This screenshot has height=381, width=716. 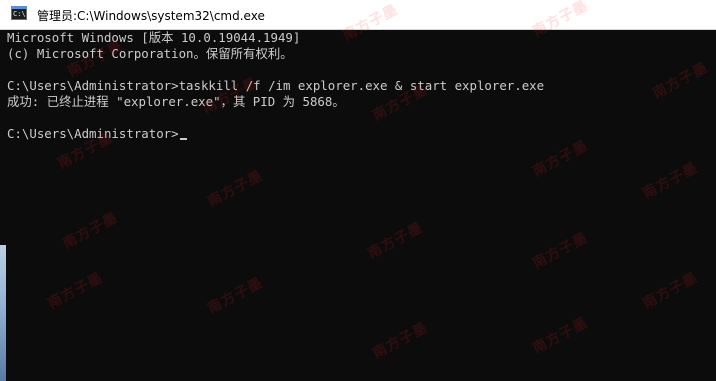 I want to click on console-line-result: 成功: 已终止进程 "explorer.exe"，其 PID 为 5868。, so click(x=176, y=101).